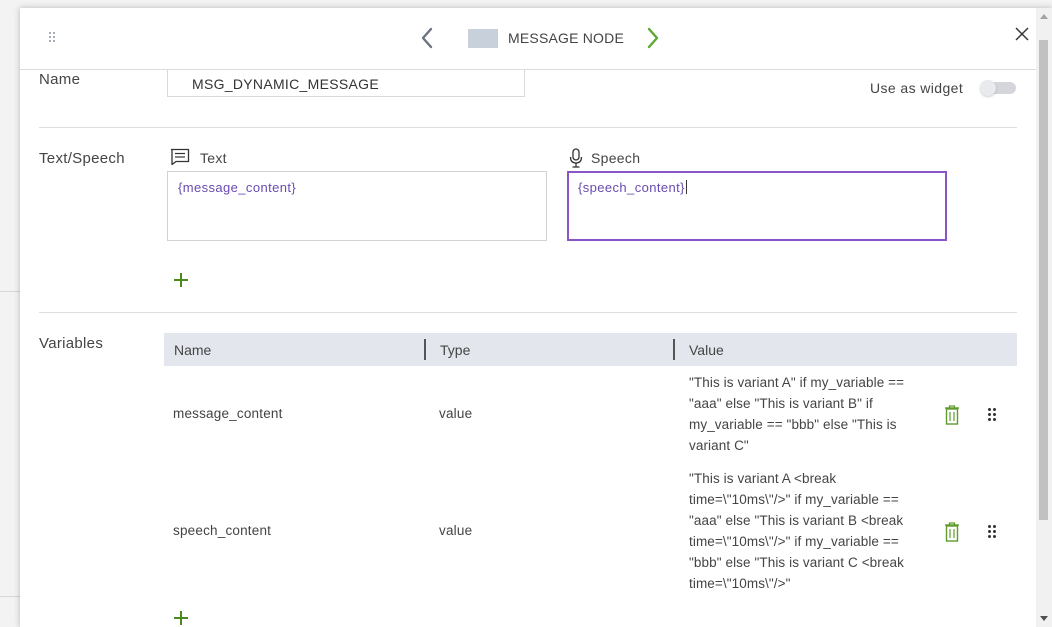 This screenshot has height=627, width=1052. I want to click on variable-name-cell: message_content, so click(228, 413).